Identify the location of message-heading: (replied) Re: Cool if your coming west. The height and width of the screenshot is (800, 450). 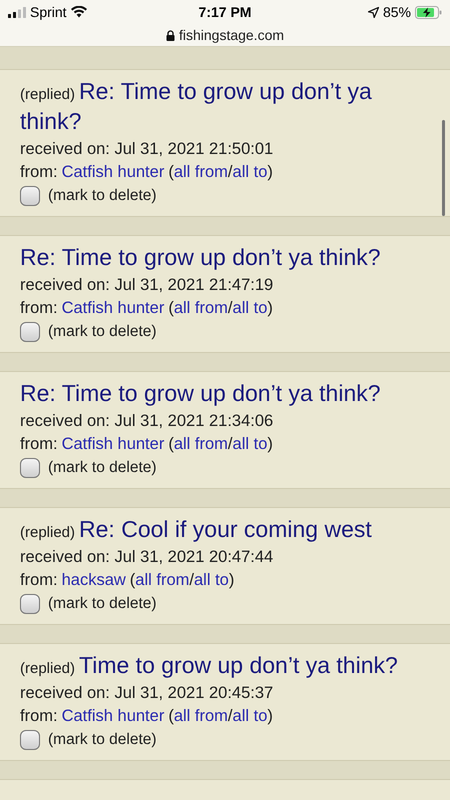
(223, 531).